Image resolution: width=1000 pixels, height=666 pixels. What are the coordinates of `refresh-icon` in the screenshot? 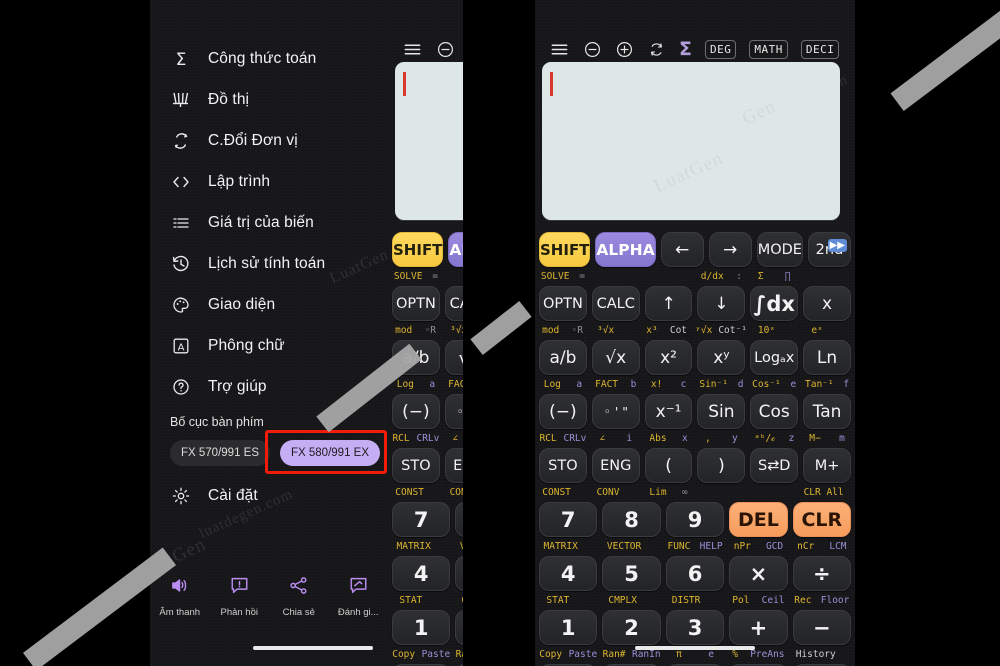 It's located at (656, 49).